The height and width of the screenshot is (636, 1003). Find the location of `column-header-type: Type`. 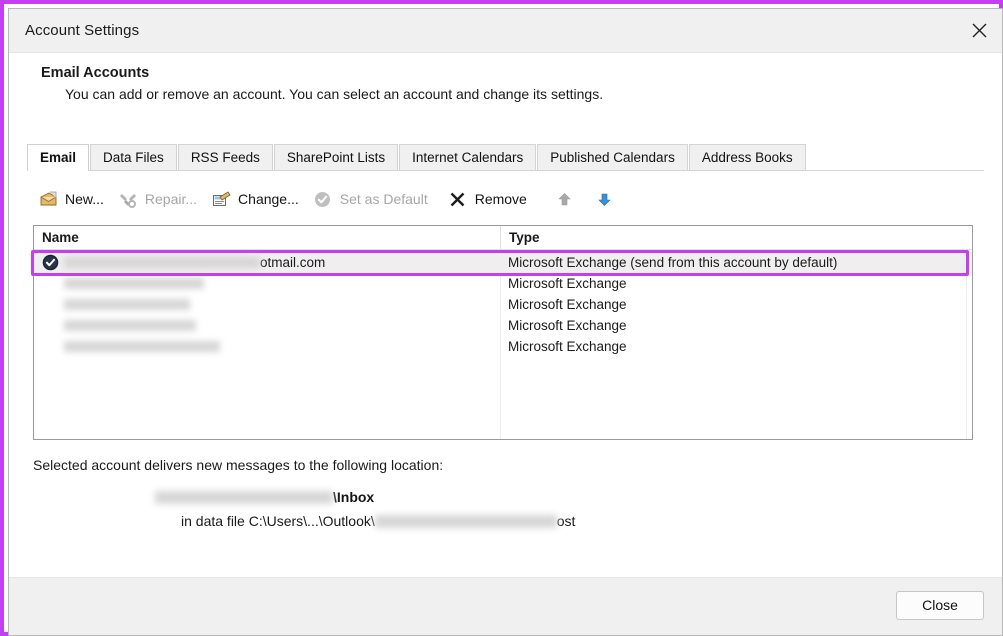

column-header-type: Type is located at coordinates (736, 238).